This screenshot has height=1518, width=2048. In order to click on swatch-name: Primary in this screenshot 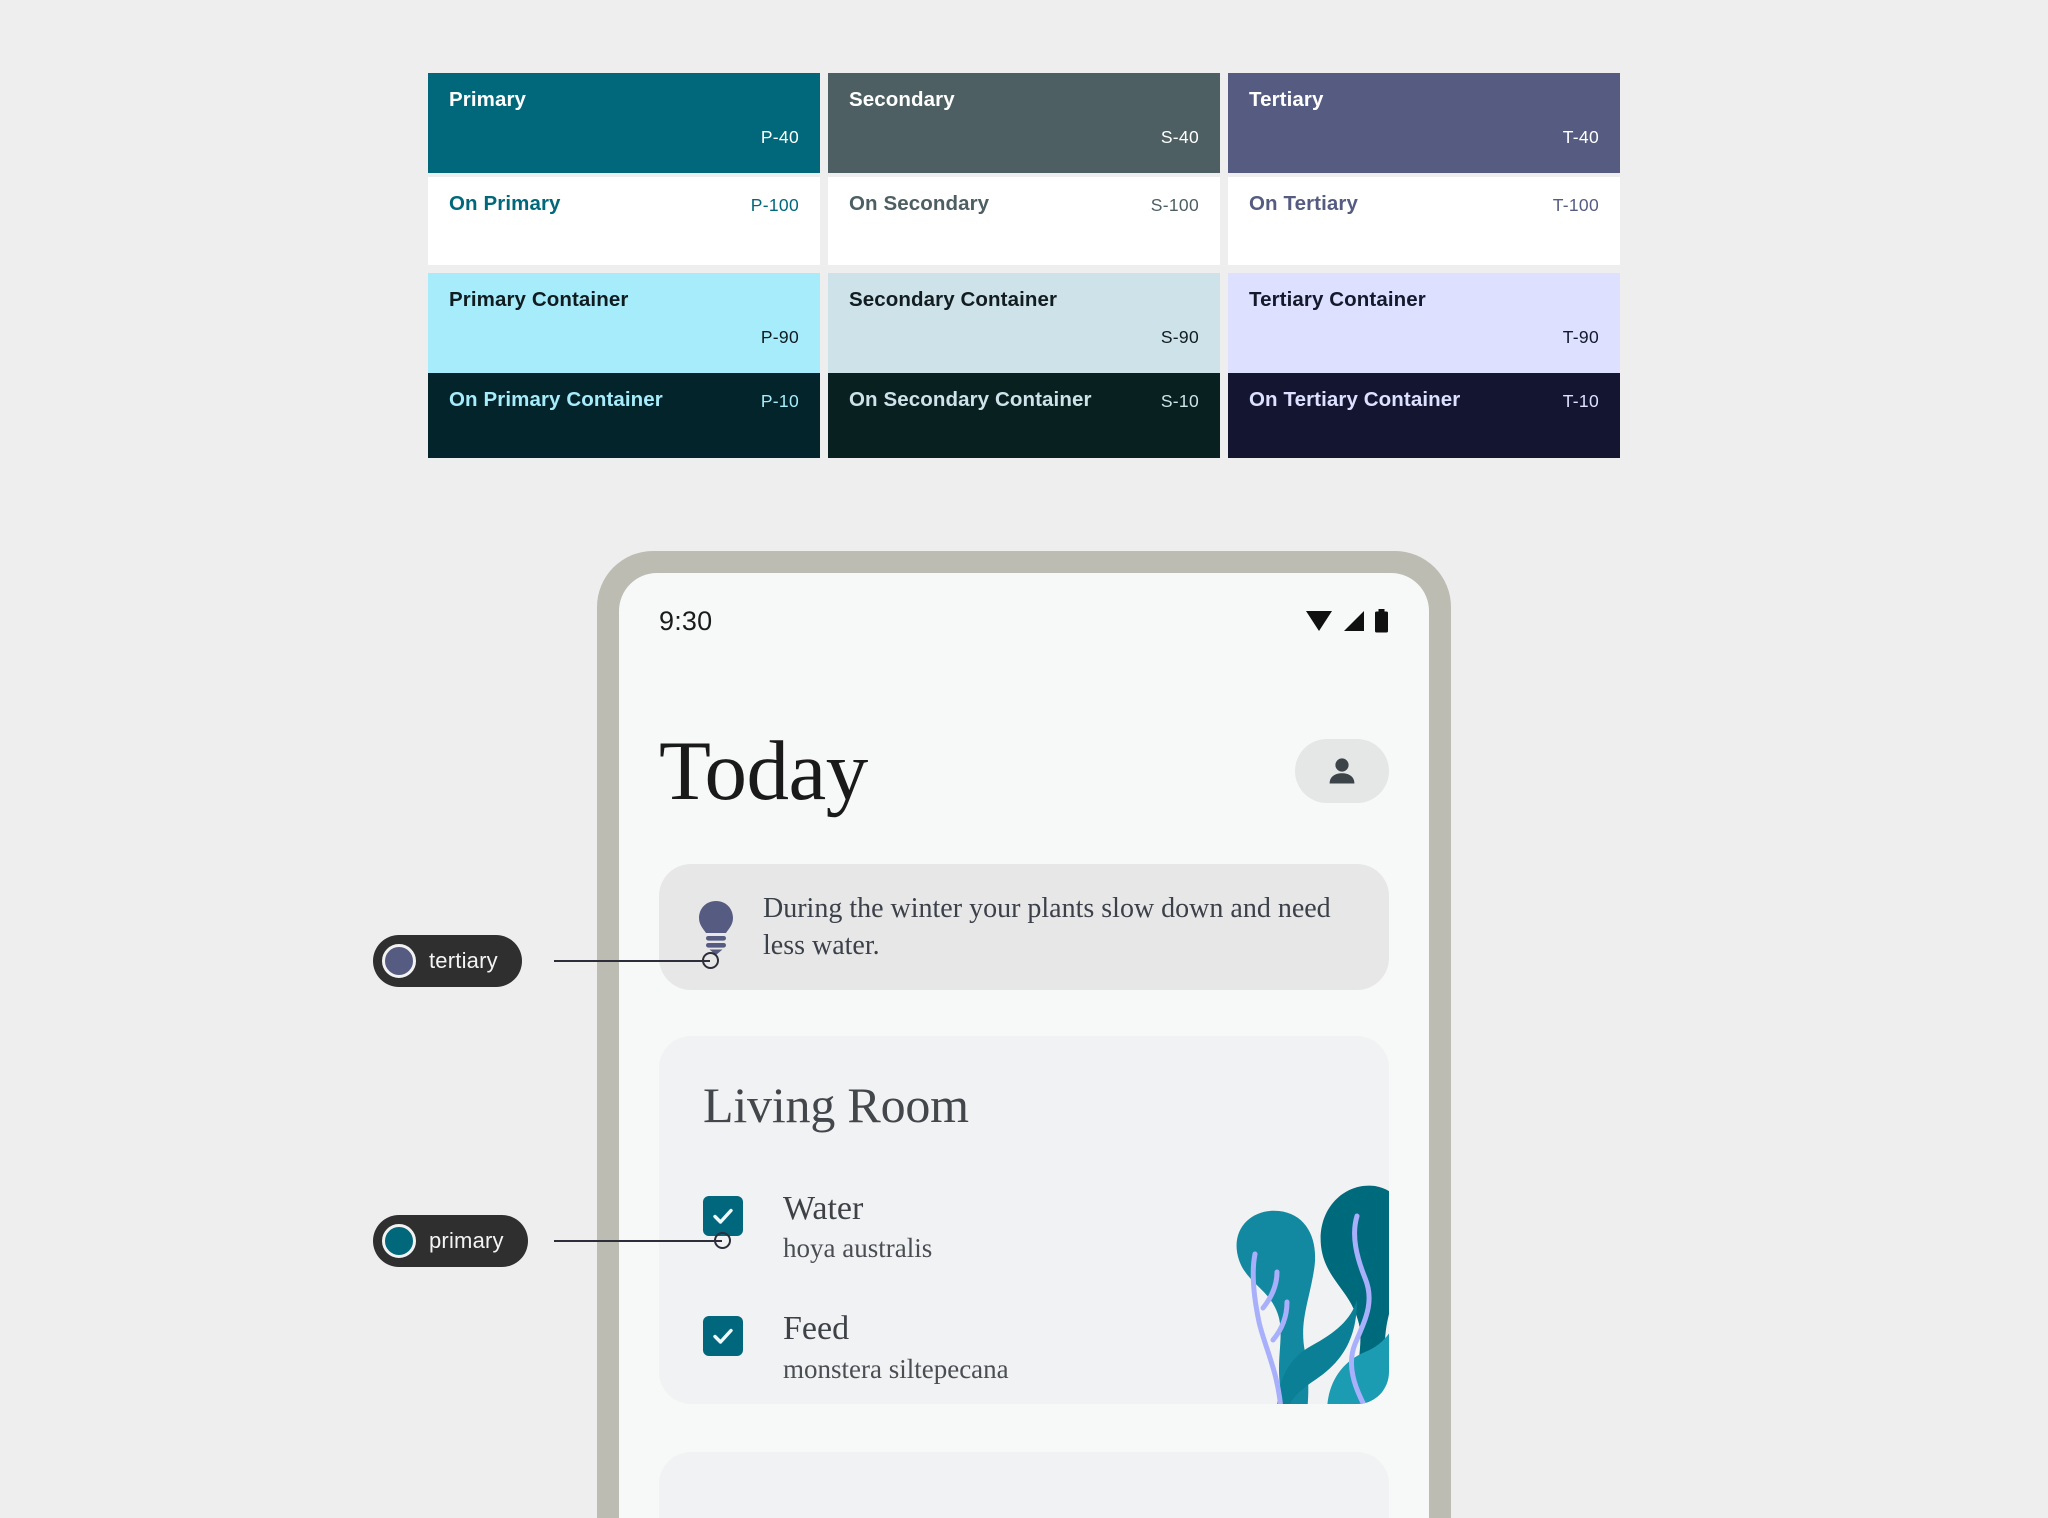, I will do `click(488, 99)`.